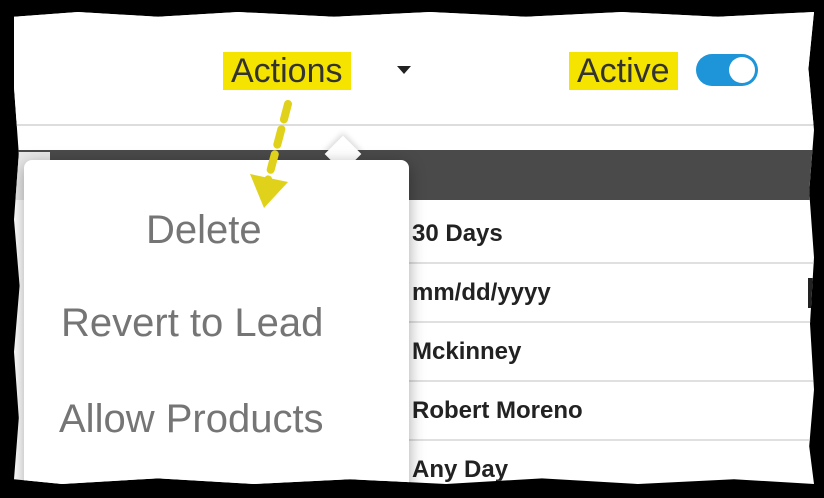 This screenshot has width=824, height=498. What do you see at coordinates (611, 293) in the screenshot?
I see `table-row: mm/dd/yyyy` at bounding box center [611, 293].